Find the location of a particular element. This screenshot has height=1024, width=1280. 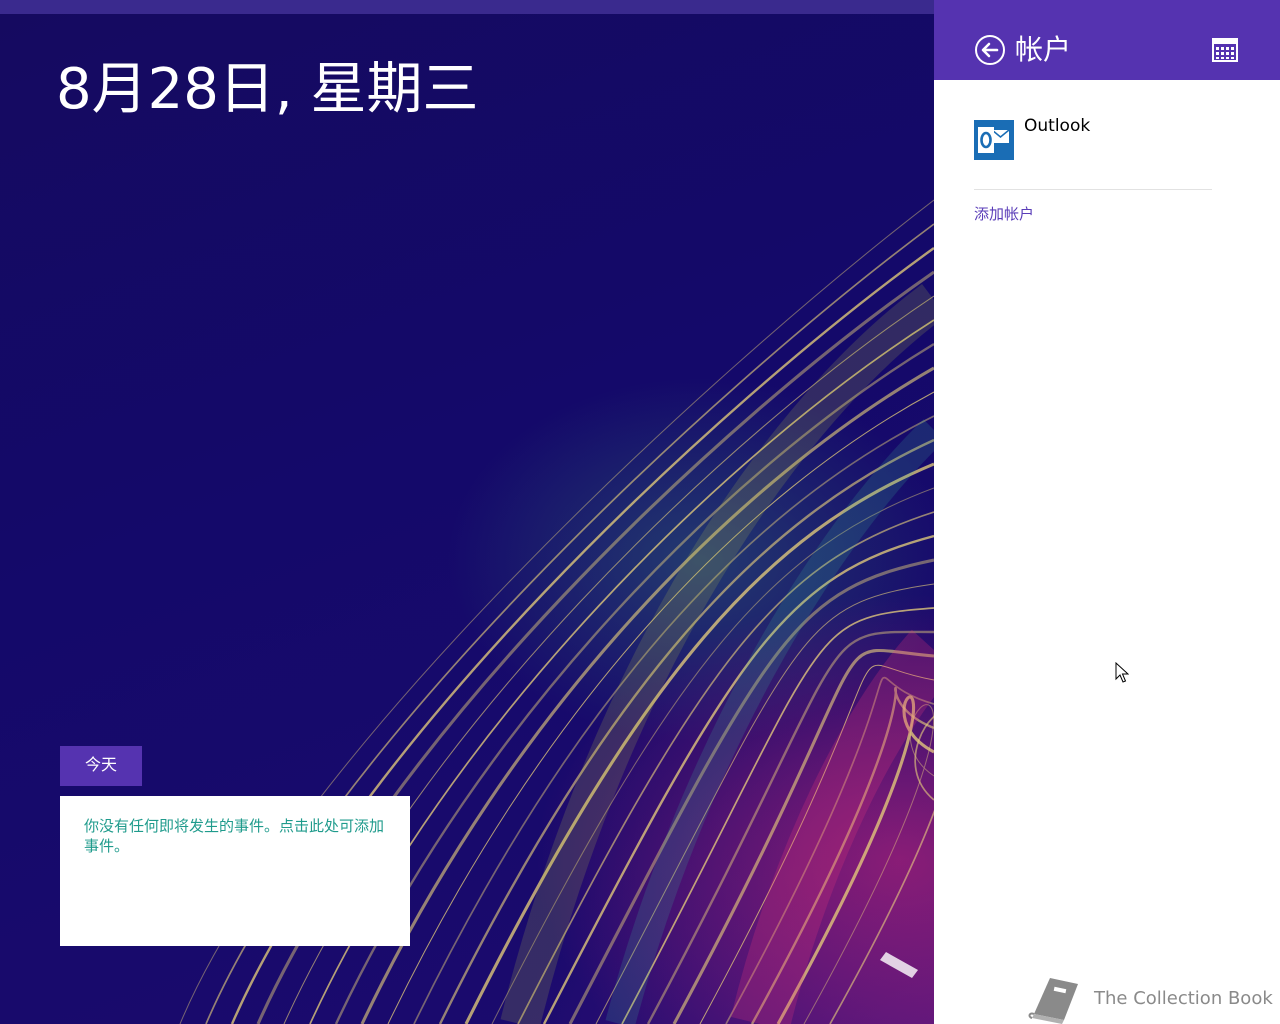

add-account-link: 添加帐户 is located at coordinates (1004, 214).